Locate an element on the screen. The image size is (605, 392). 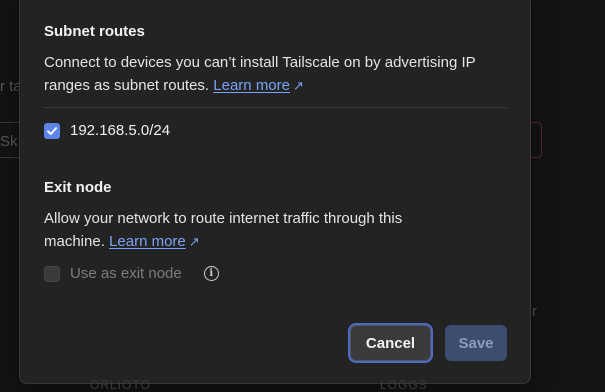
route-label: 192.168.5.0/24 is located at coordinates (120, 130).